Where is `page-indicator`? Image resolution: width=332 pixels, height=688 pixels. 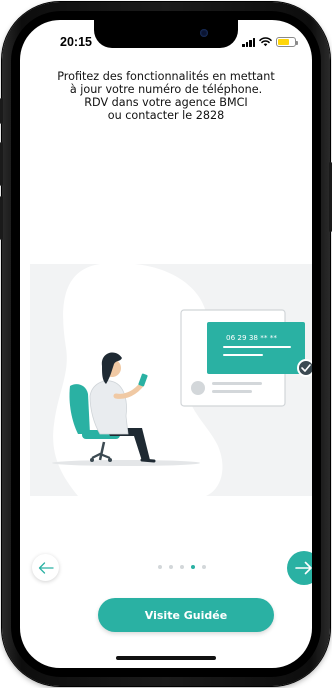 page-indicator is located at coordinates (182, 567).